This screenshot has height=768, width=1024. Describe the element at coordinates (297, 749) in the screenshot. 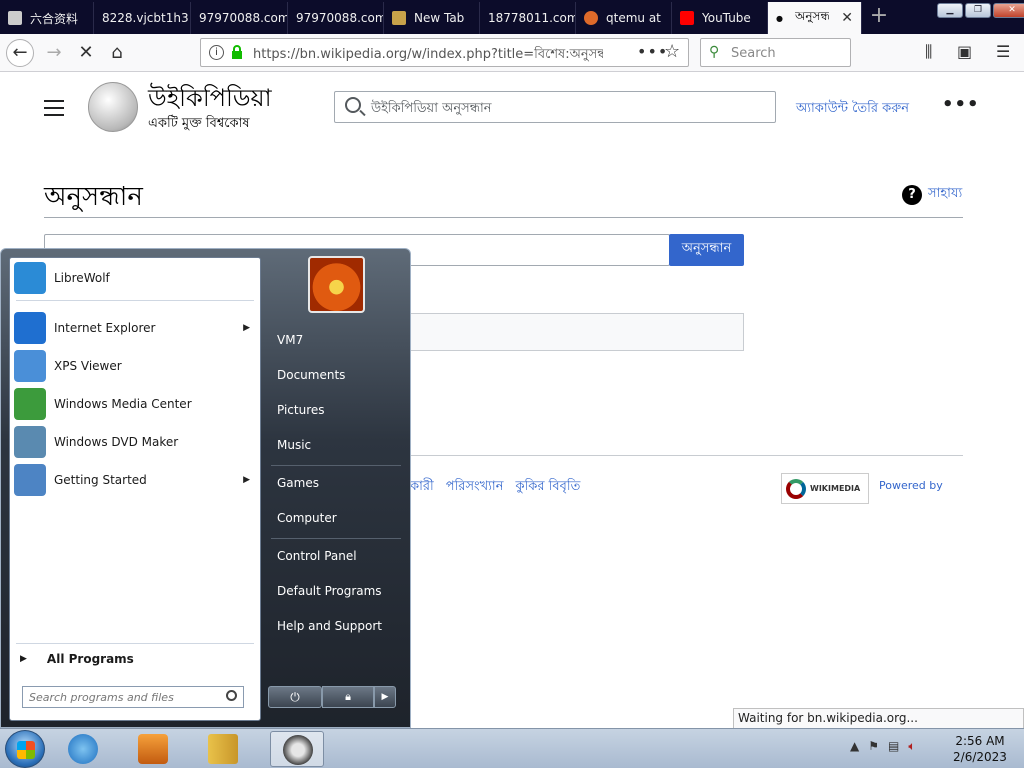

I see `taskbar-qtemu` at that location.